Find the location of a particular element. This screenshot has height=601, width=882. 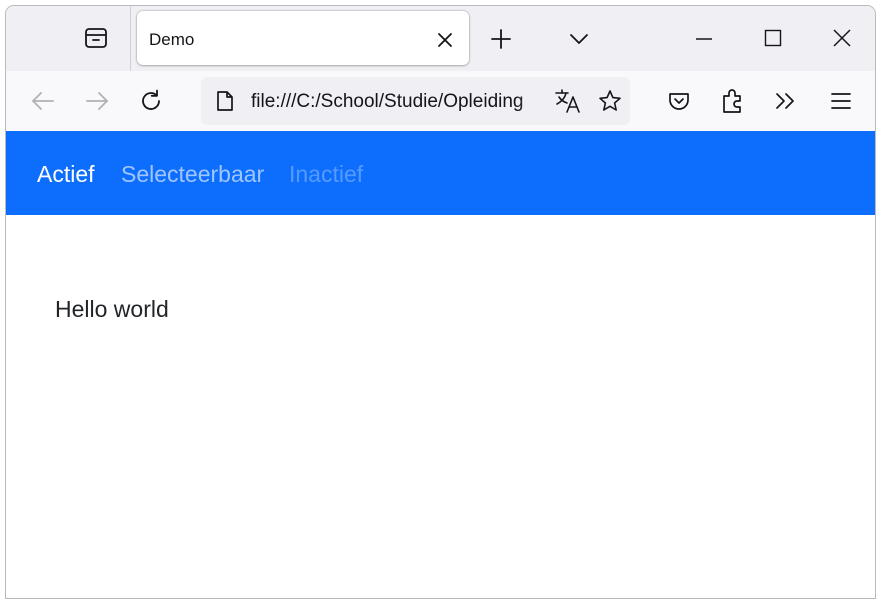

star-icon is located at coordinates (610, 100).